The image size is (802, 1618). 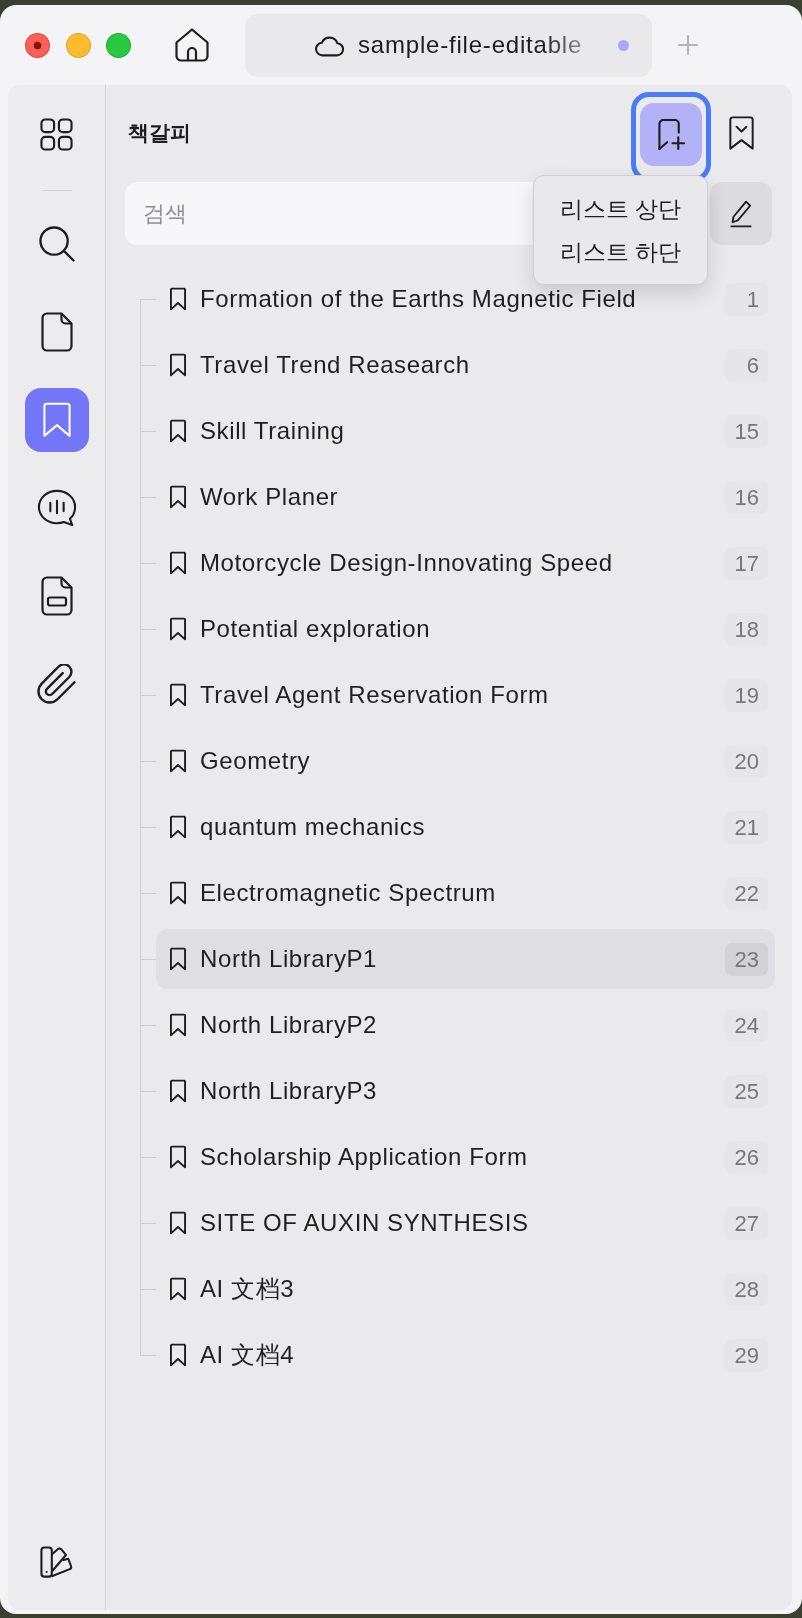 I want to click on bookmark-item: North LibraryP2 24, so click(x=465, y=1025).